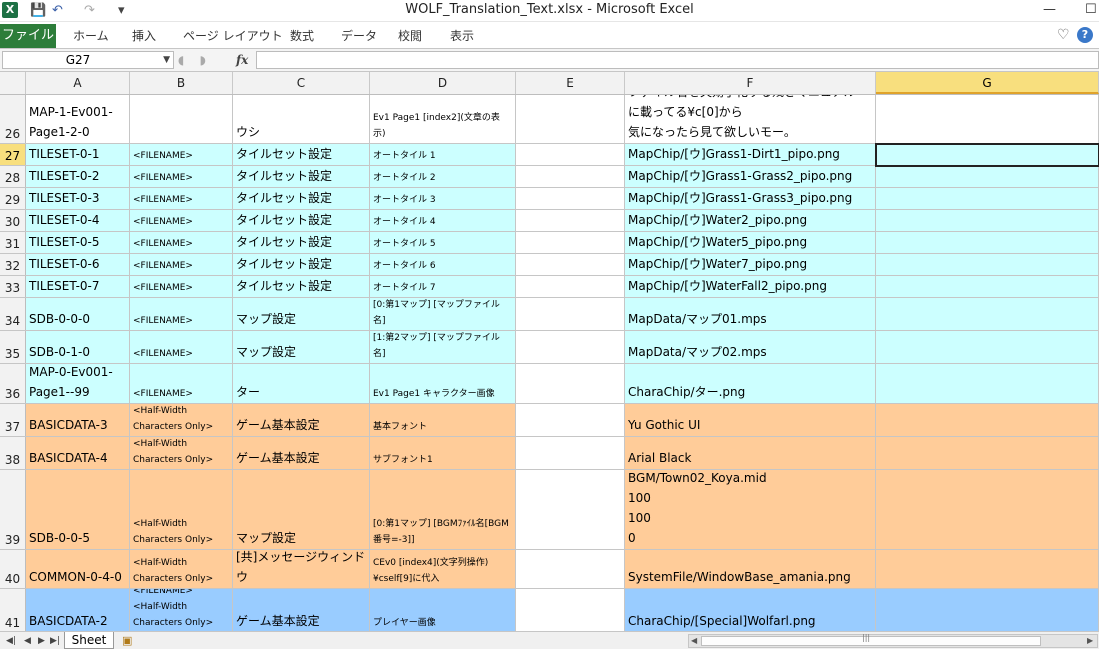 Image resolution: width=1099 pixels, height=649 pixels. Describe the element at coordinates (78, 569) in the screenshot. I see `cell-a40: COMMON-0-4-0` at that location.